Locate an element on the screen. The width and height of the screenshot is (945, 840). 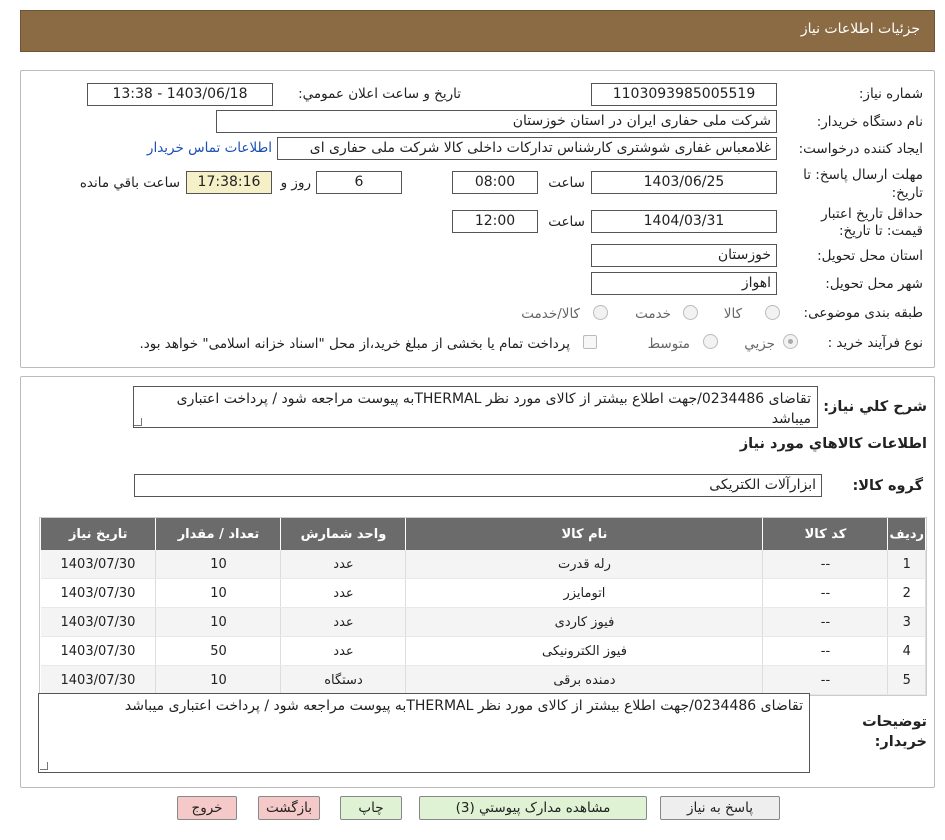
buyer-org-field: شرکت ملی حفاری ایران در استان خوزستان is located at coordinates (496, 121).